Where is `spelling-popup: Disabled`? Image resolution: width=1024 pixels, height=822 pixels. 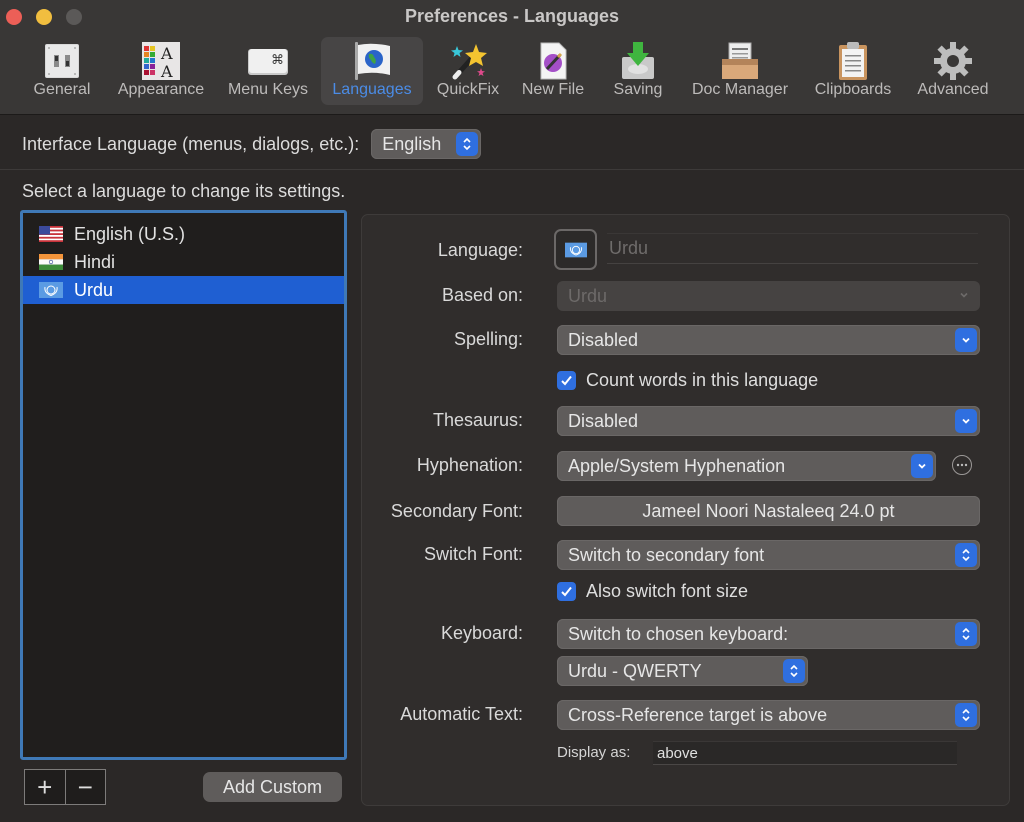 spelling-popup: Disabled is located at coordinates (768, 340).